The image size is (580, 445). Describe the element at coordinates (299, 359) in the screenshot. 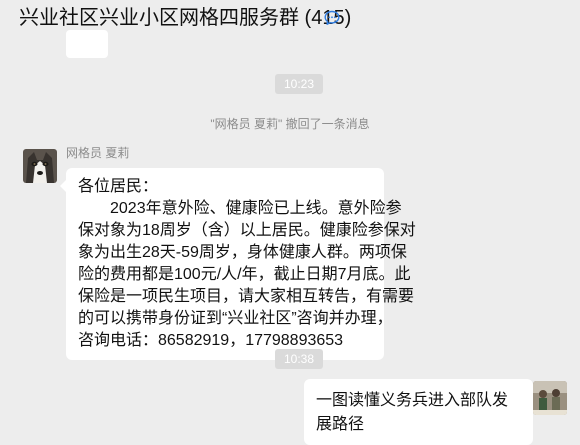

I see `timestamp-pill: 10:38` at that location.